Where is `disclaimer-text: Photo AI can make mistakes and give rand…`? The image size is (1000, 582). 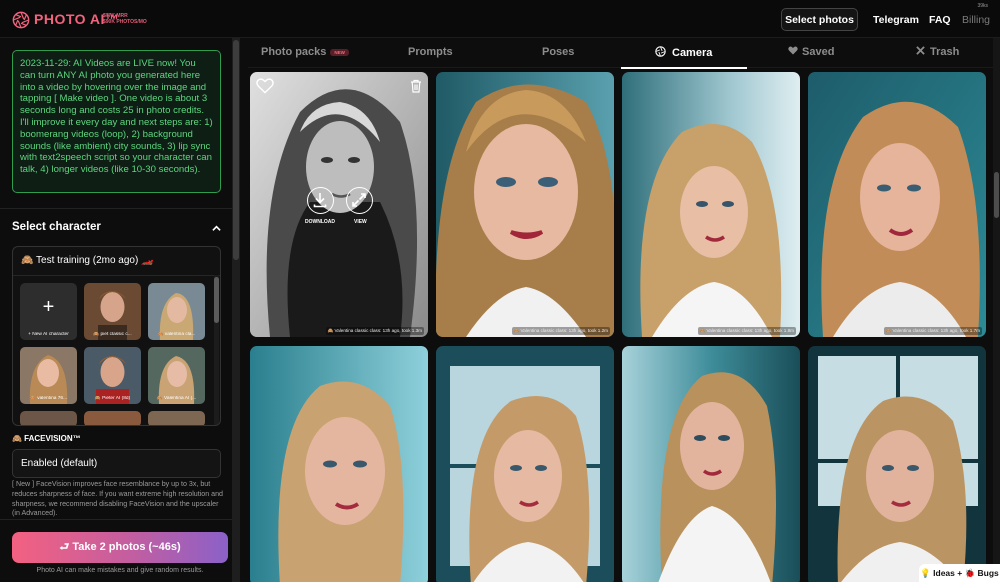 disclaimer-text: Photo AI can make mistakes and give rand… is located at coordinates (120, 570).